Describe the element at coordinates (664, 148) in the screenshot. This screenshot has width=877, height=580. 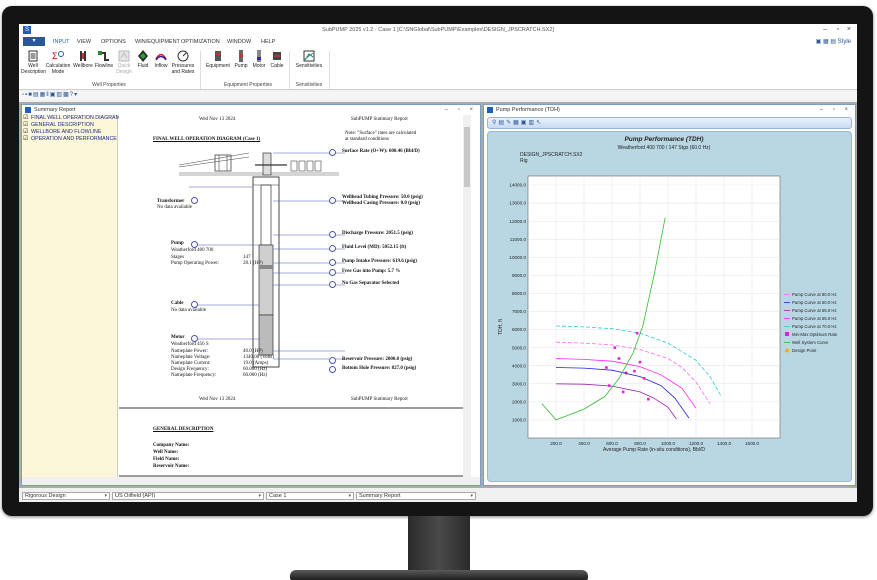
I see `chart-subtitle: Weatherford 400 700 / 147 Stgs (60.0 Hz)` at that location.